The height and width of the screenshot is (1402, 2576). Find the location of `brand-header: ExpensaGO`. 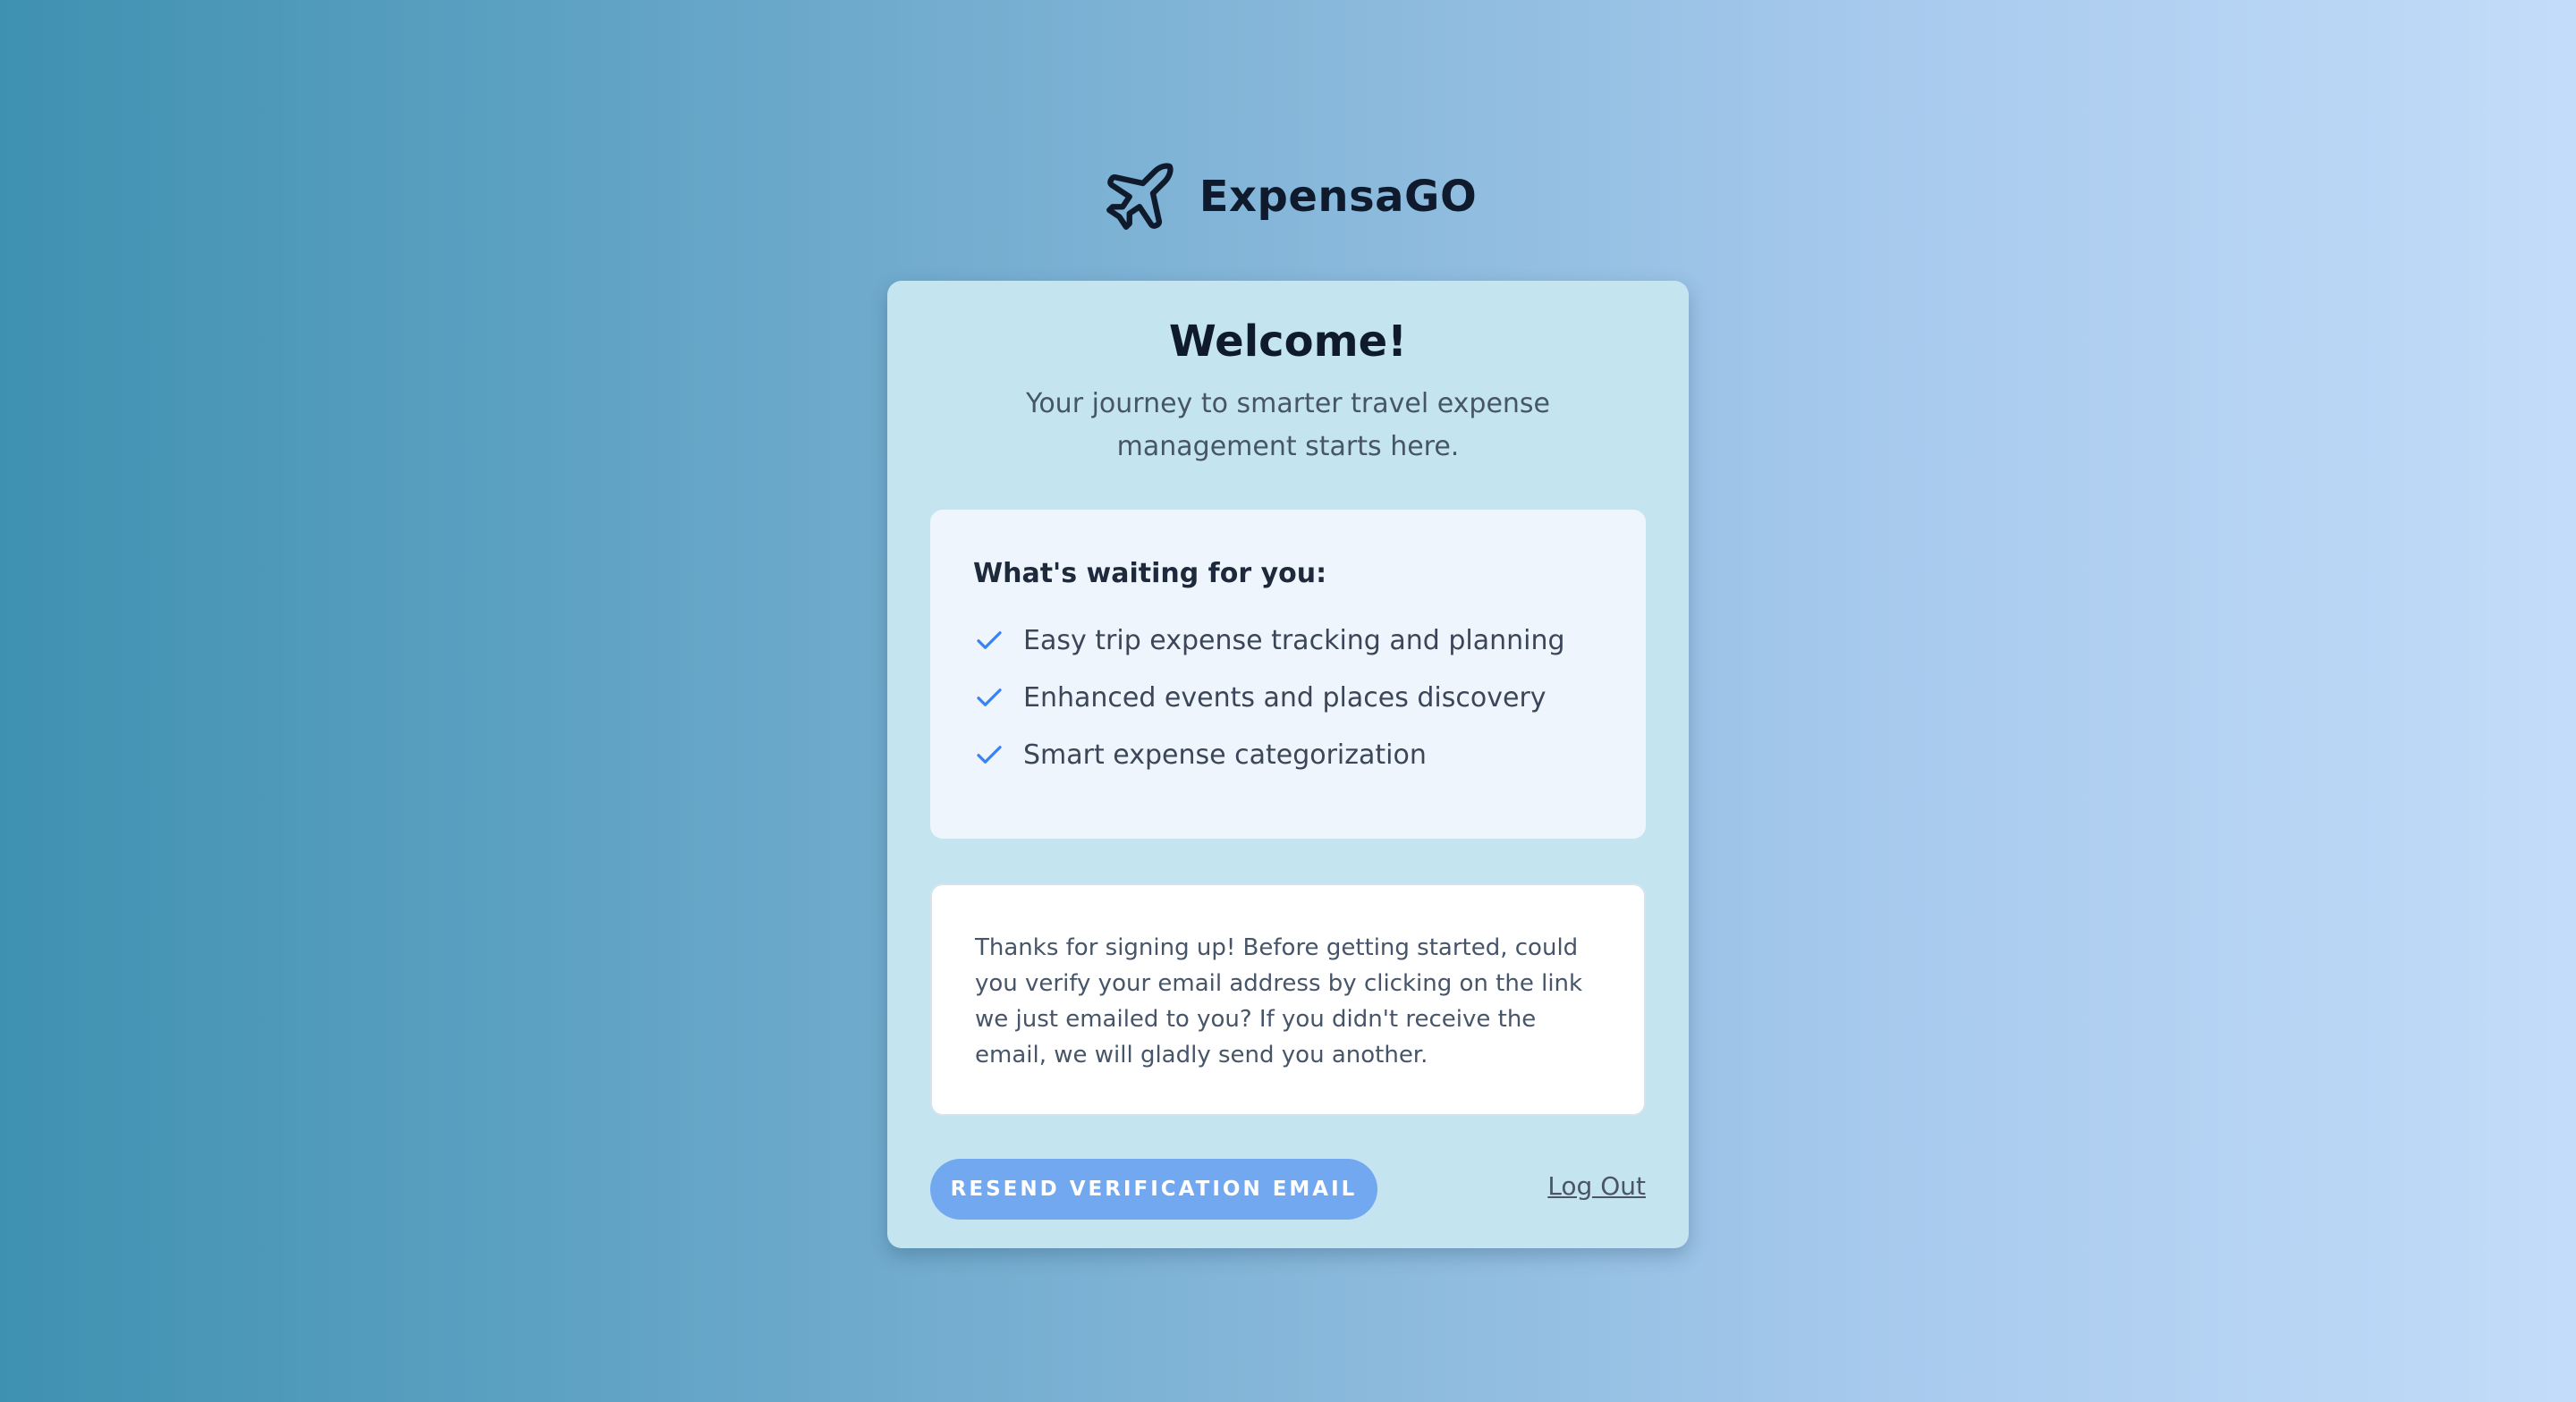

brand-header: ExpensaGO is located at coordinates (1288, 197).